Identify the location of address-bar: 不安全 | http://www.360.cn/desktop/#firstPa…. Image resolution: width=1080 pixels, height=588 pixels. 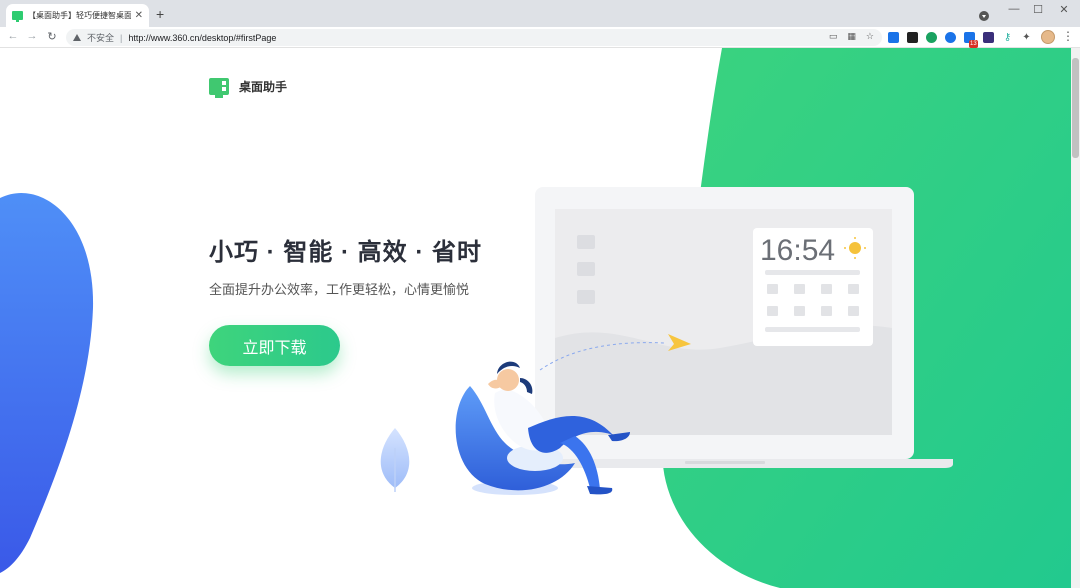
(474, 37).